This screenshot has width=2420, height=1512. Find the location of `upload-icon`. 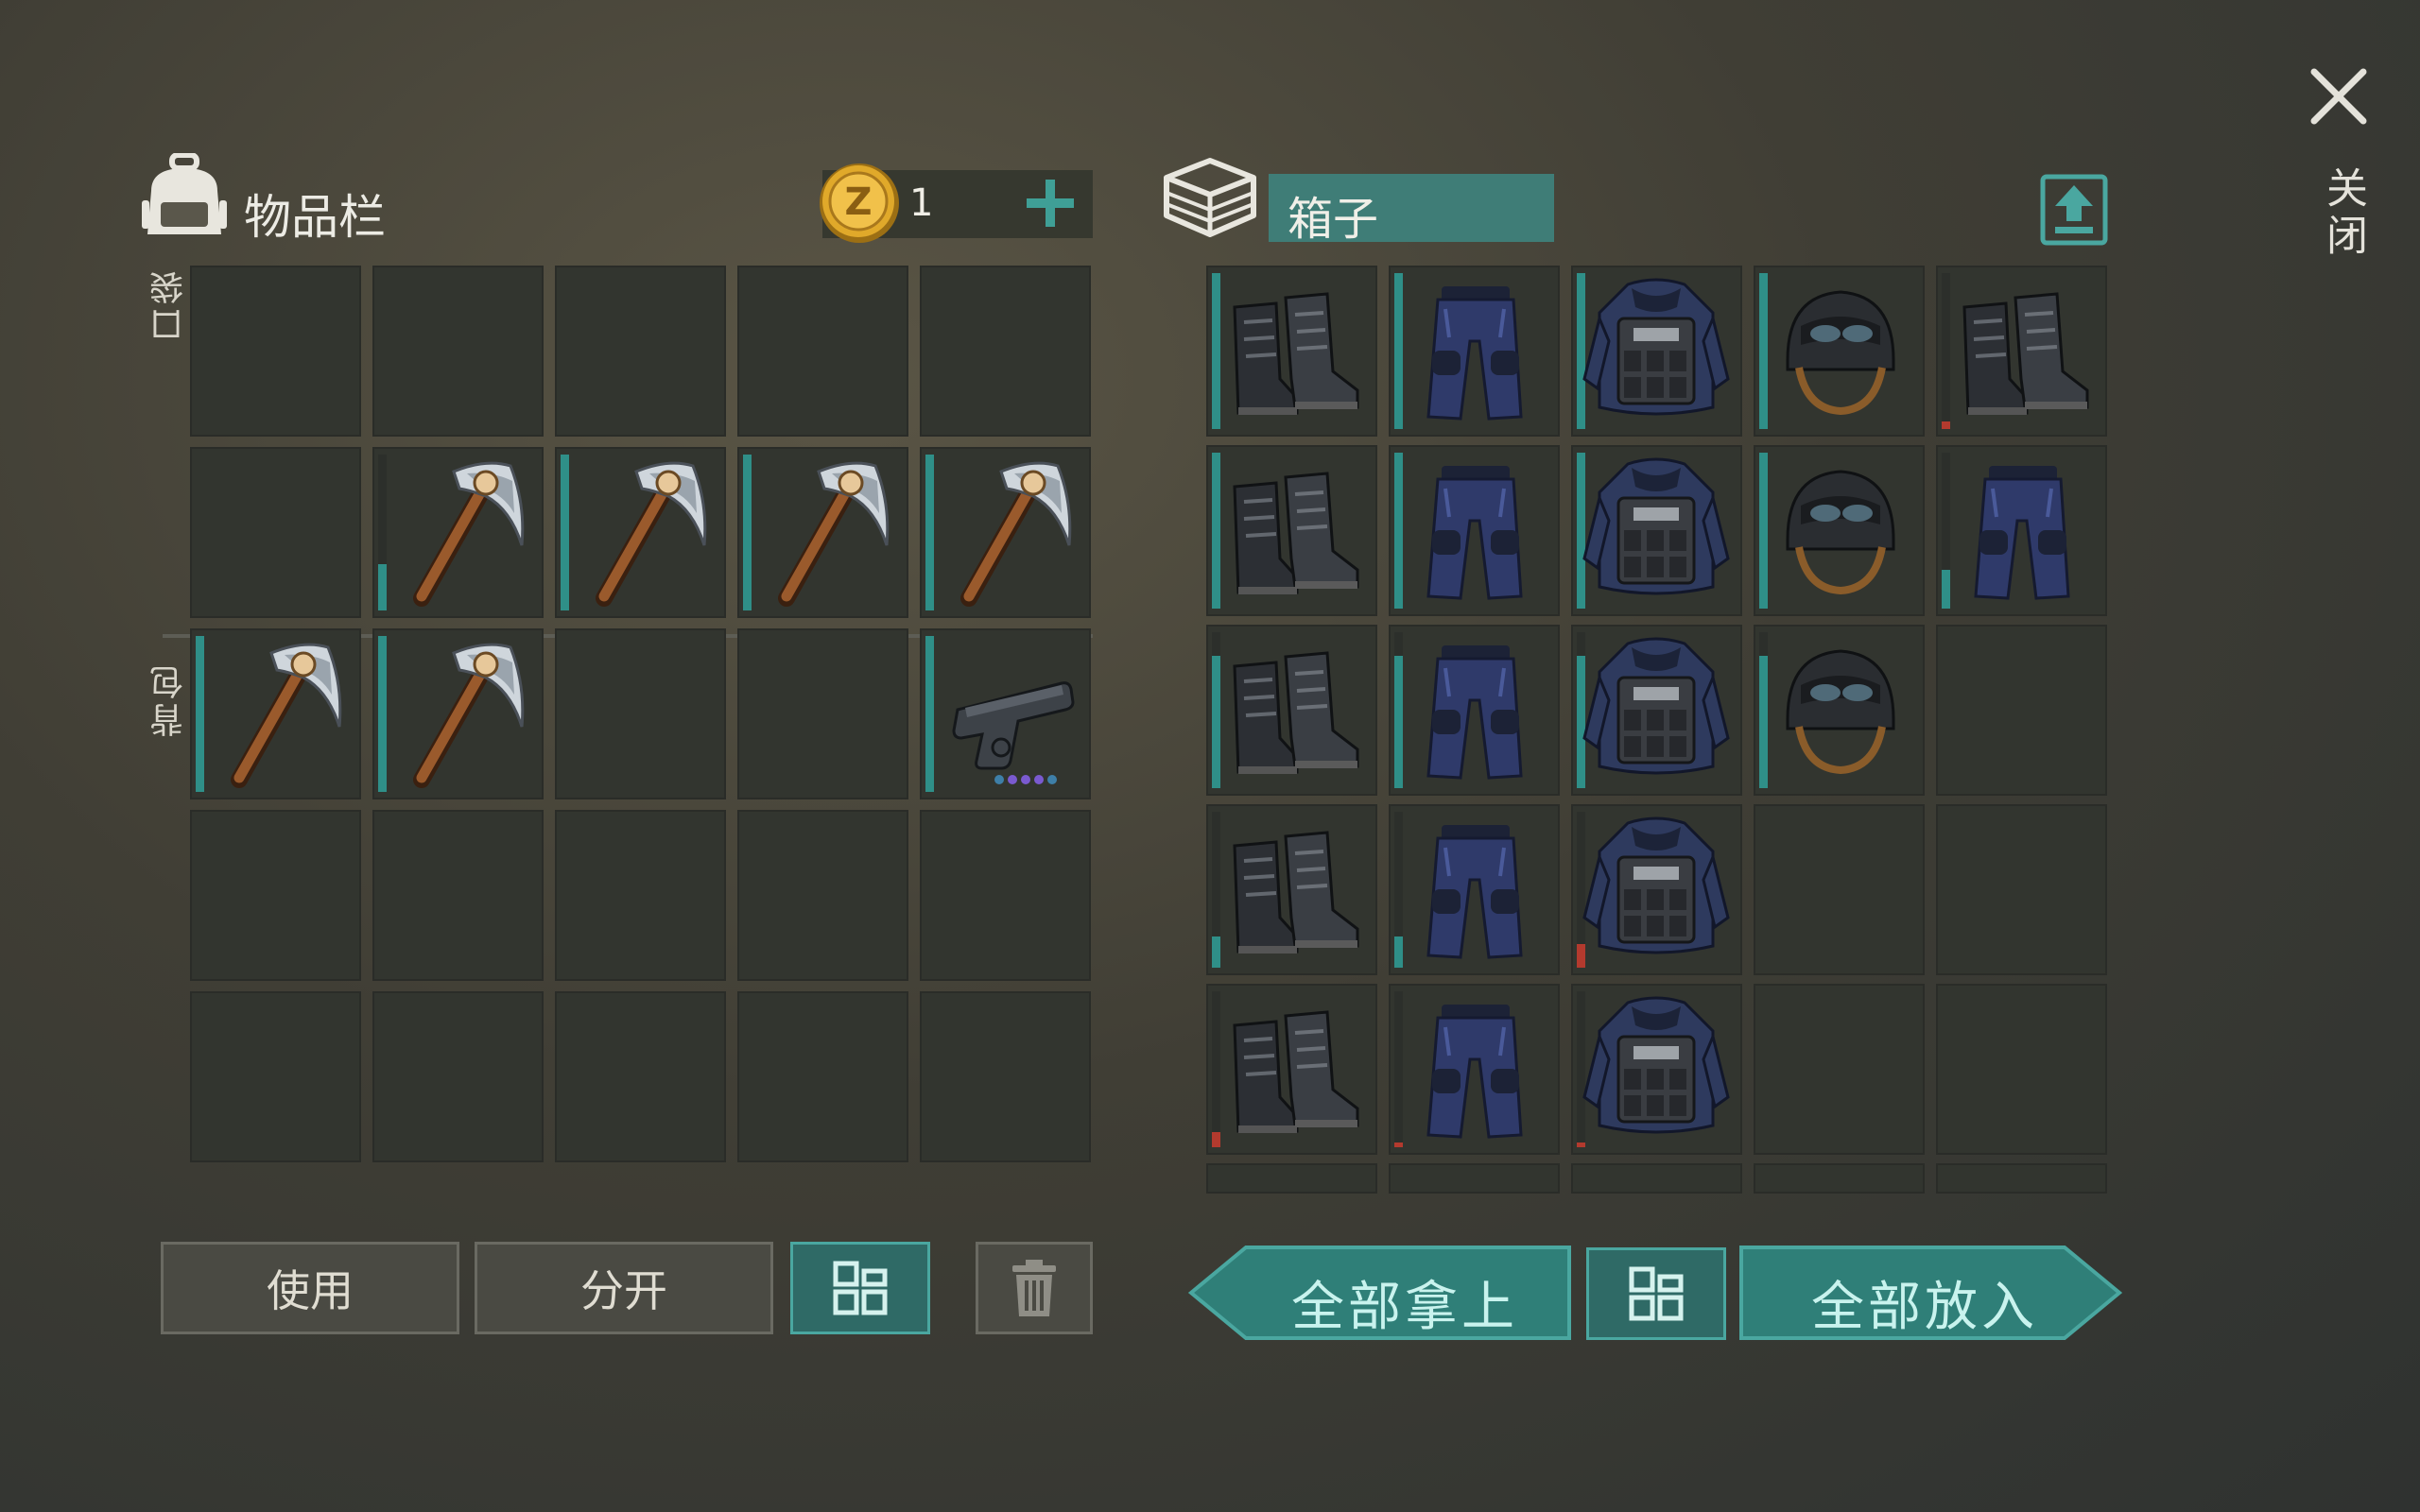

upload-icon is located at coordinates (2074, 210).